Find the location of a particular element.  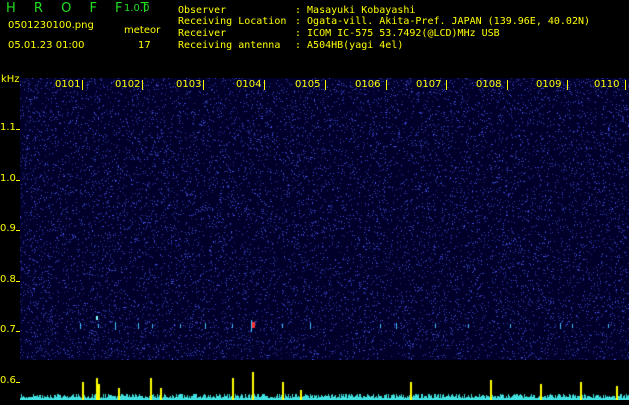

y-tick-label: 0.7 is located at coordinates (8, 329).